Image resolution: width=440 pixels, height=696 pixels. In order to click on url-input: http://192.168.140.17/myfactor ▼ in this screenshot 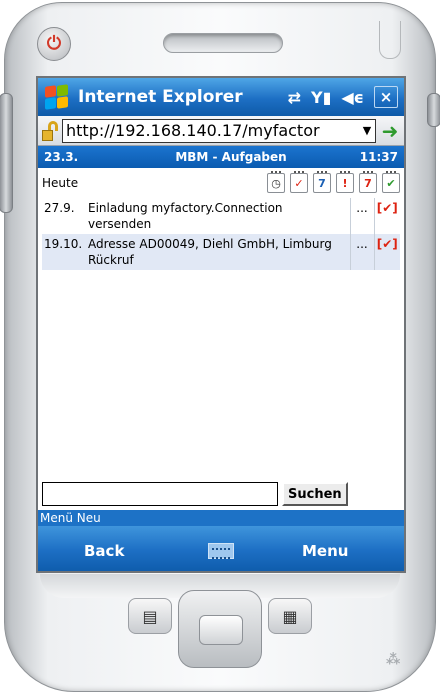, I will do `click(219, 130)`.